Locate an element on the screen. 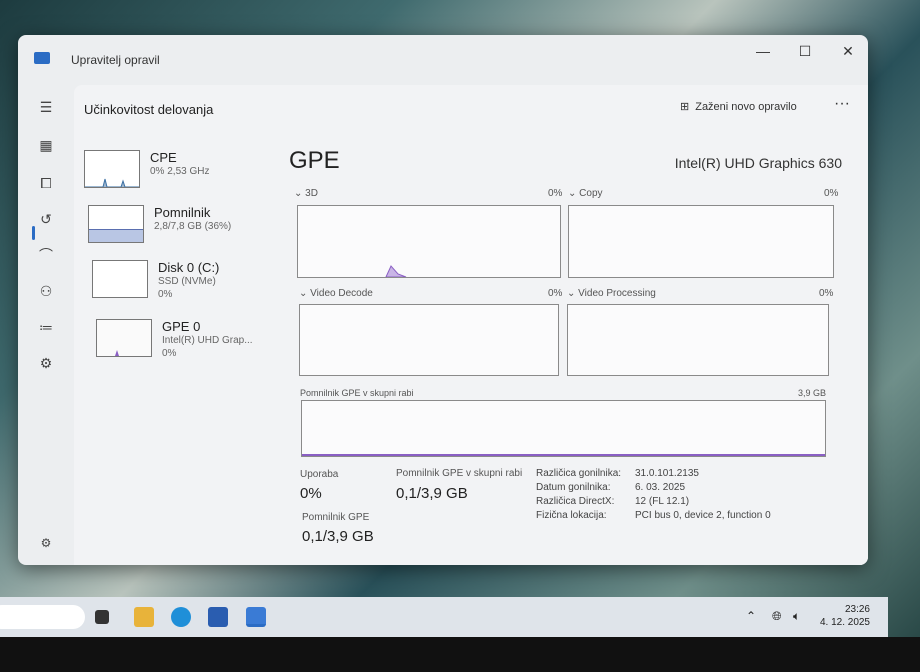  minimize-button: — is located at coordinates (763, 51).